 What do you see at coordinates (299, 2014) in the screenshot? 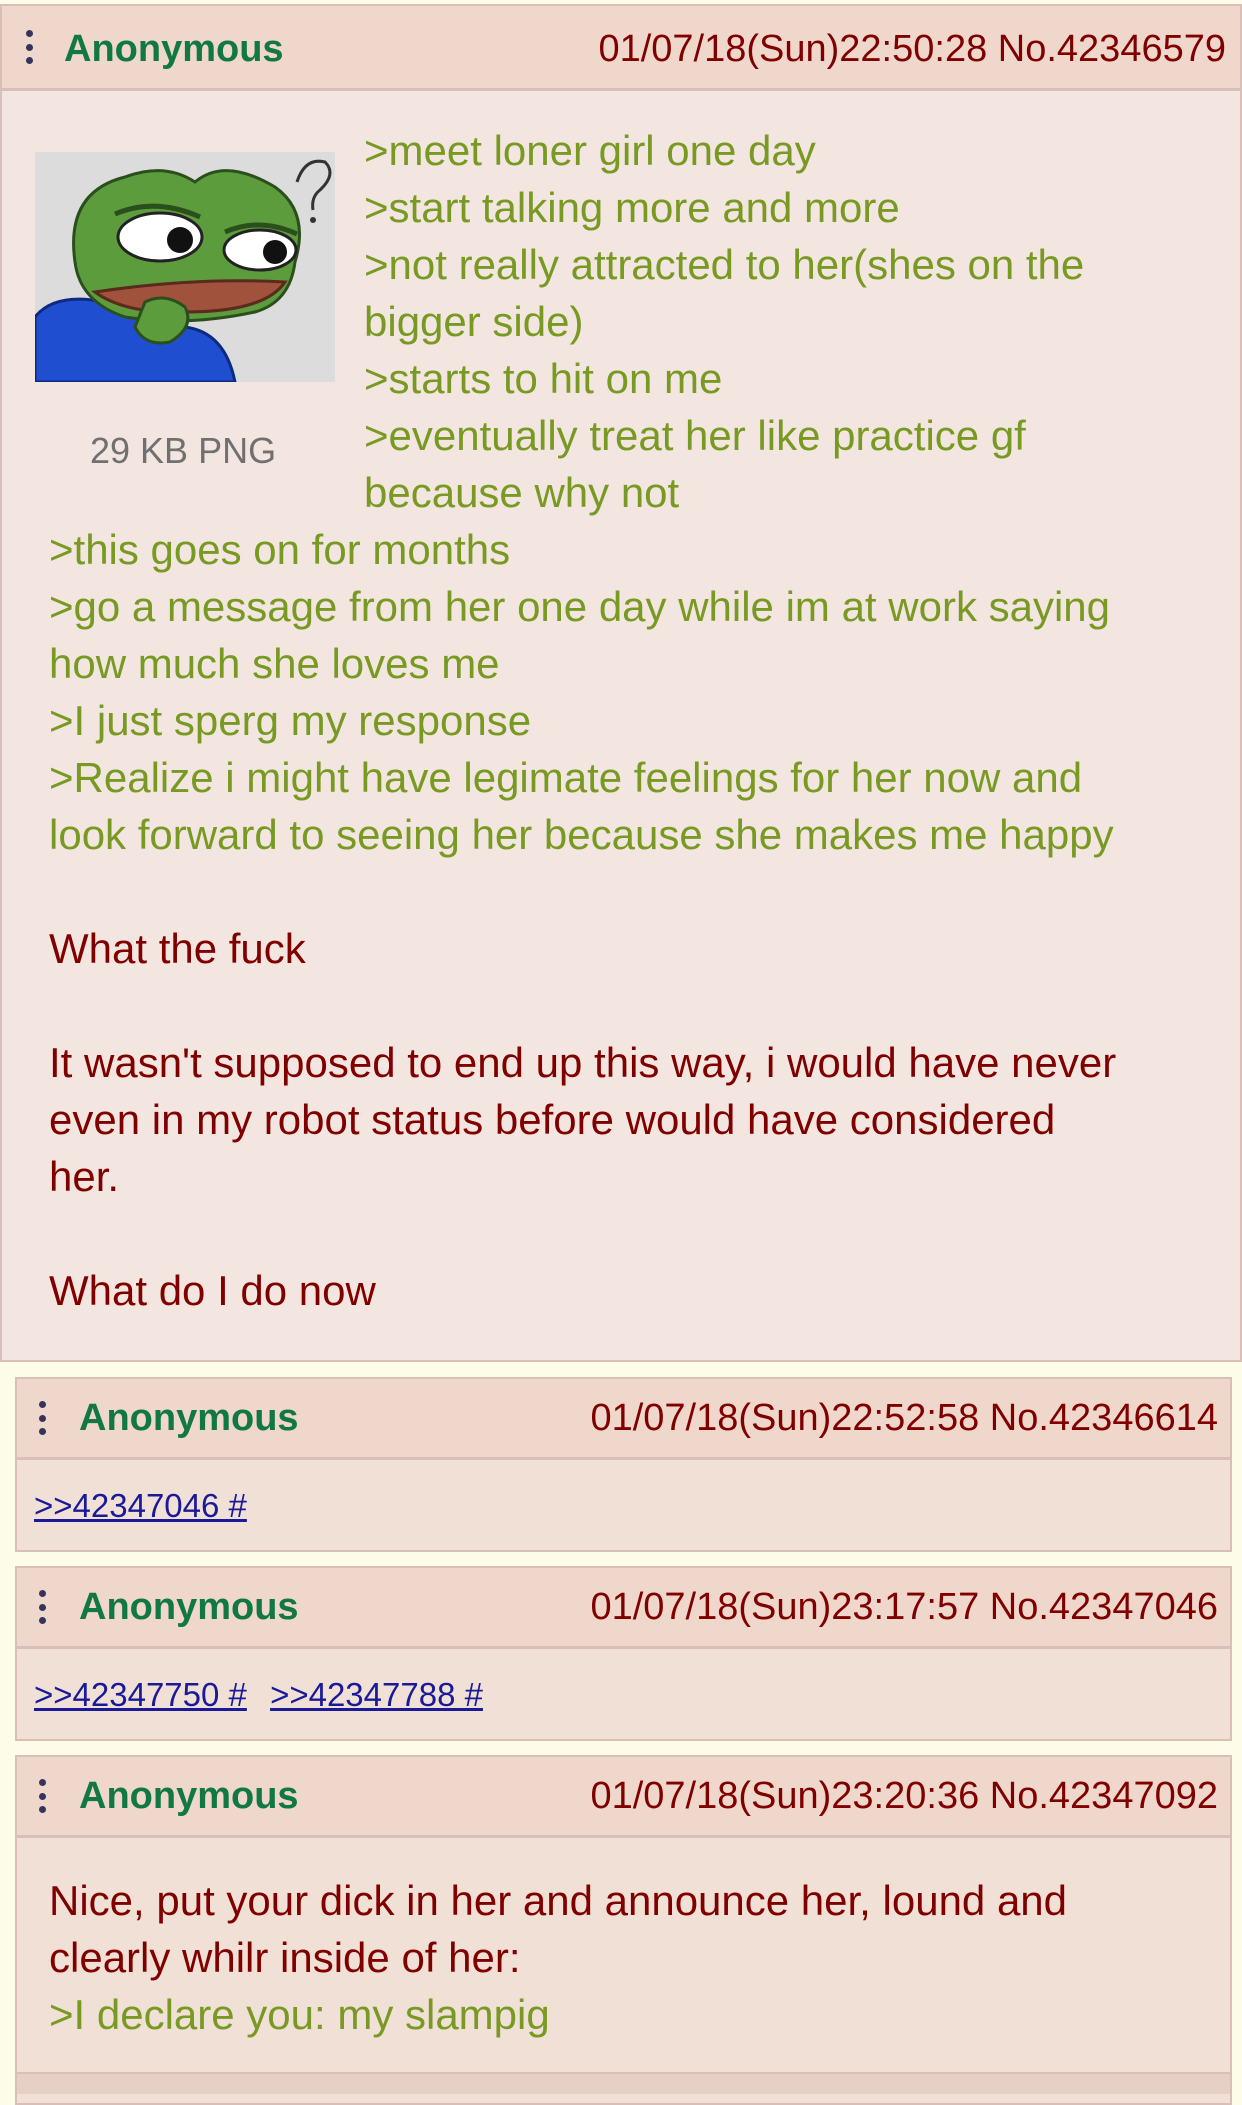
I see `greentext-line: >I declare you: my slampig` at bounding box center [299, 2014].